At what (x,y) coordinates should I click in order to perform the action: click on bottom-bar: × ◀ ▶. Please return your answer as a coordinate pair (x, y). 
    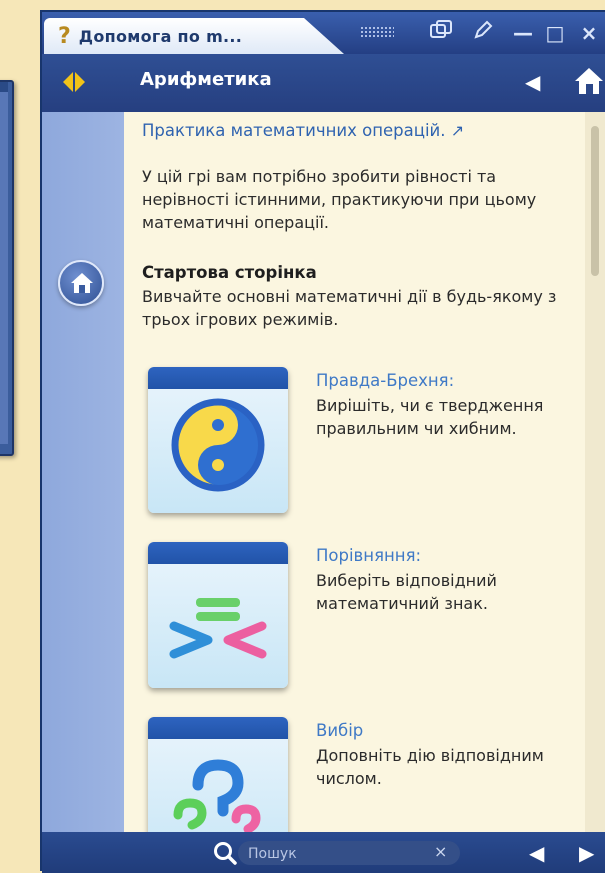
    Looking at the image, I should click on (323, 852).